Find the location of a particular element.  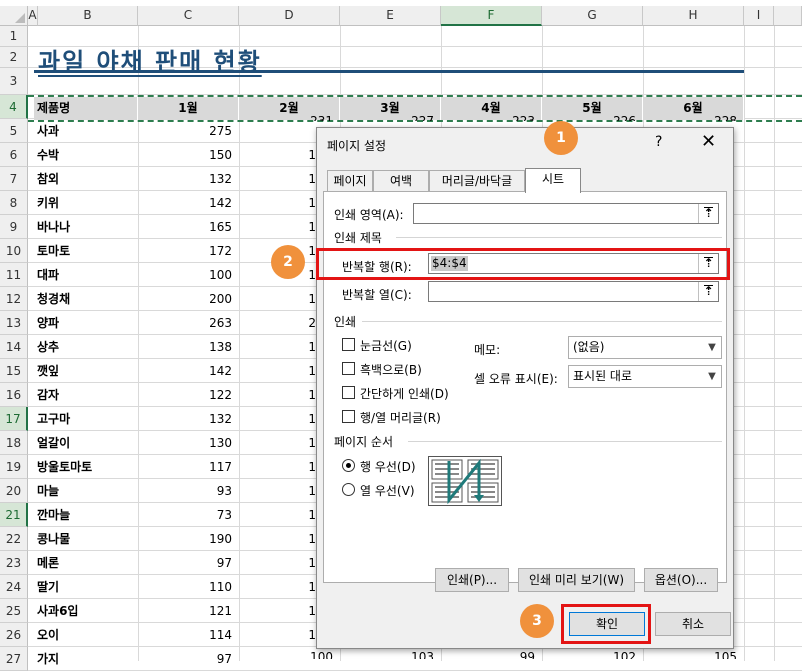

tab-page: 페이지 is located at coordinates (350, 181).